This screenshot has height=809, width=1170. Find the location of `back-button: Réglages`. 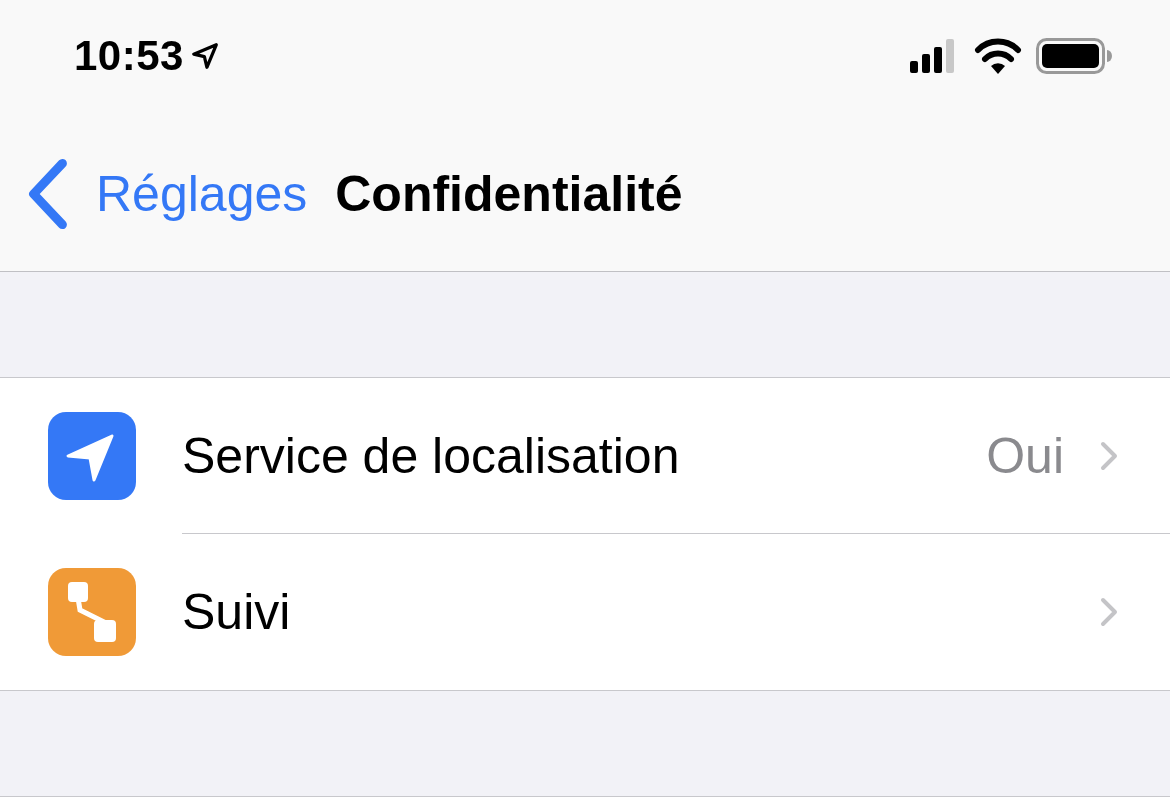

back-button: Réglages is located at coordinates (167, 194).